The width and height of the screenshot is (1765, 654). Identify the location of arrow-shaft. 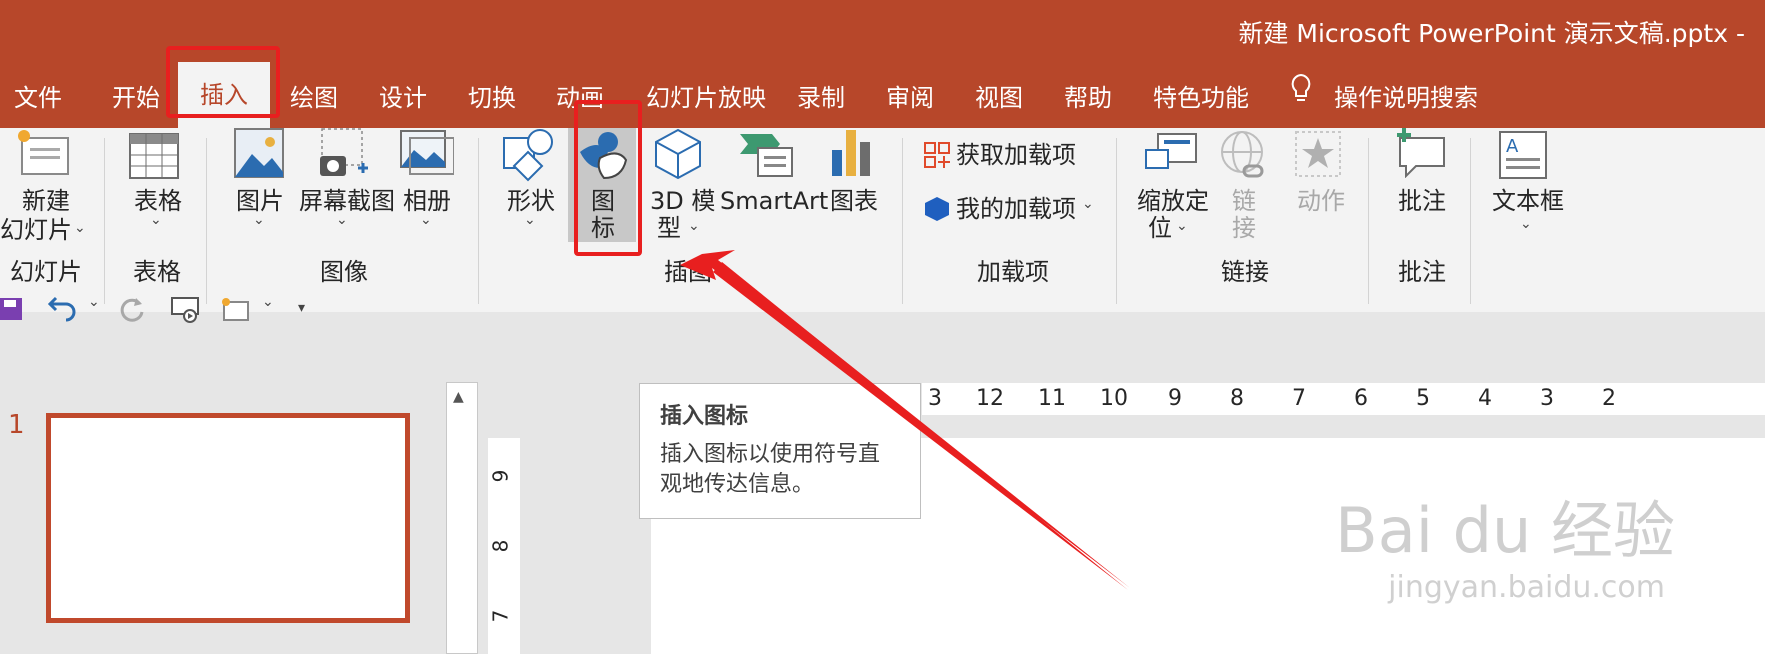
(920, 426).